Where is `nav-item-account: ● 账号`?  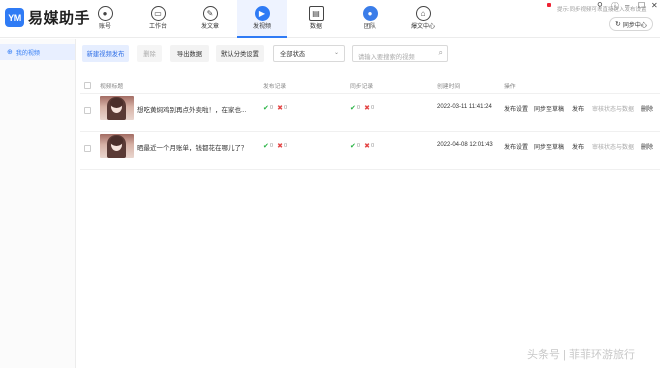
nav-item-account: ● 账号 is located at coordinates (105, 19).